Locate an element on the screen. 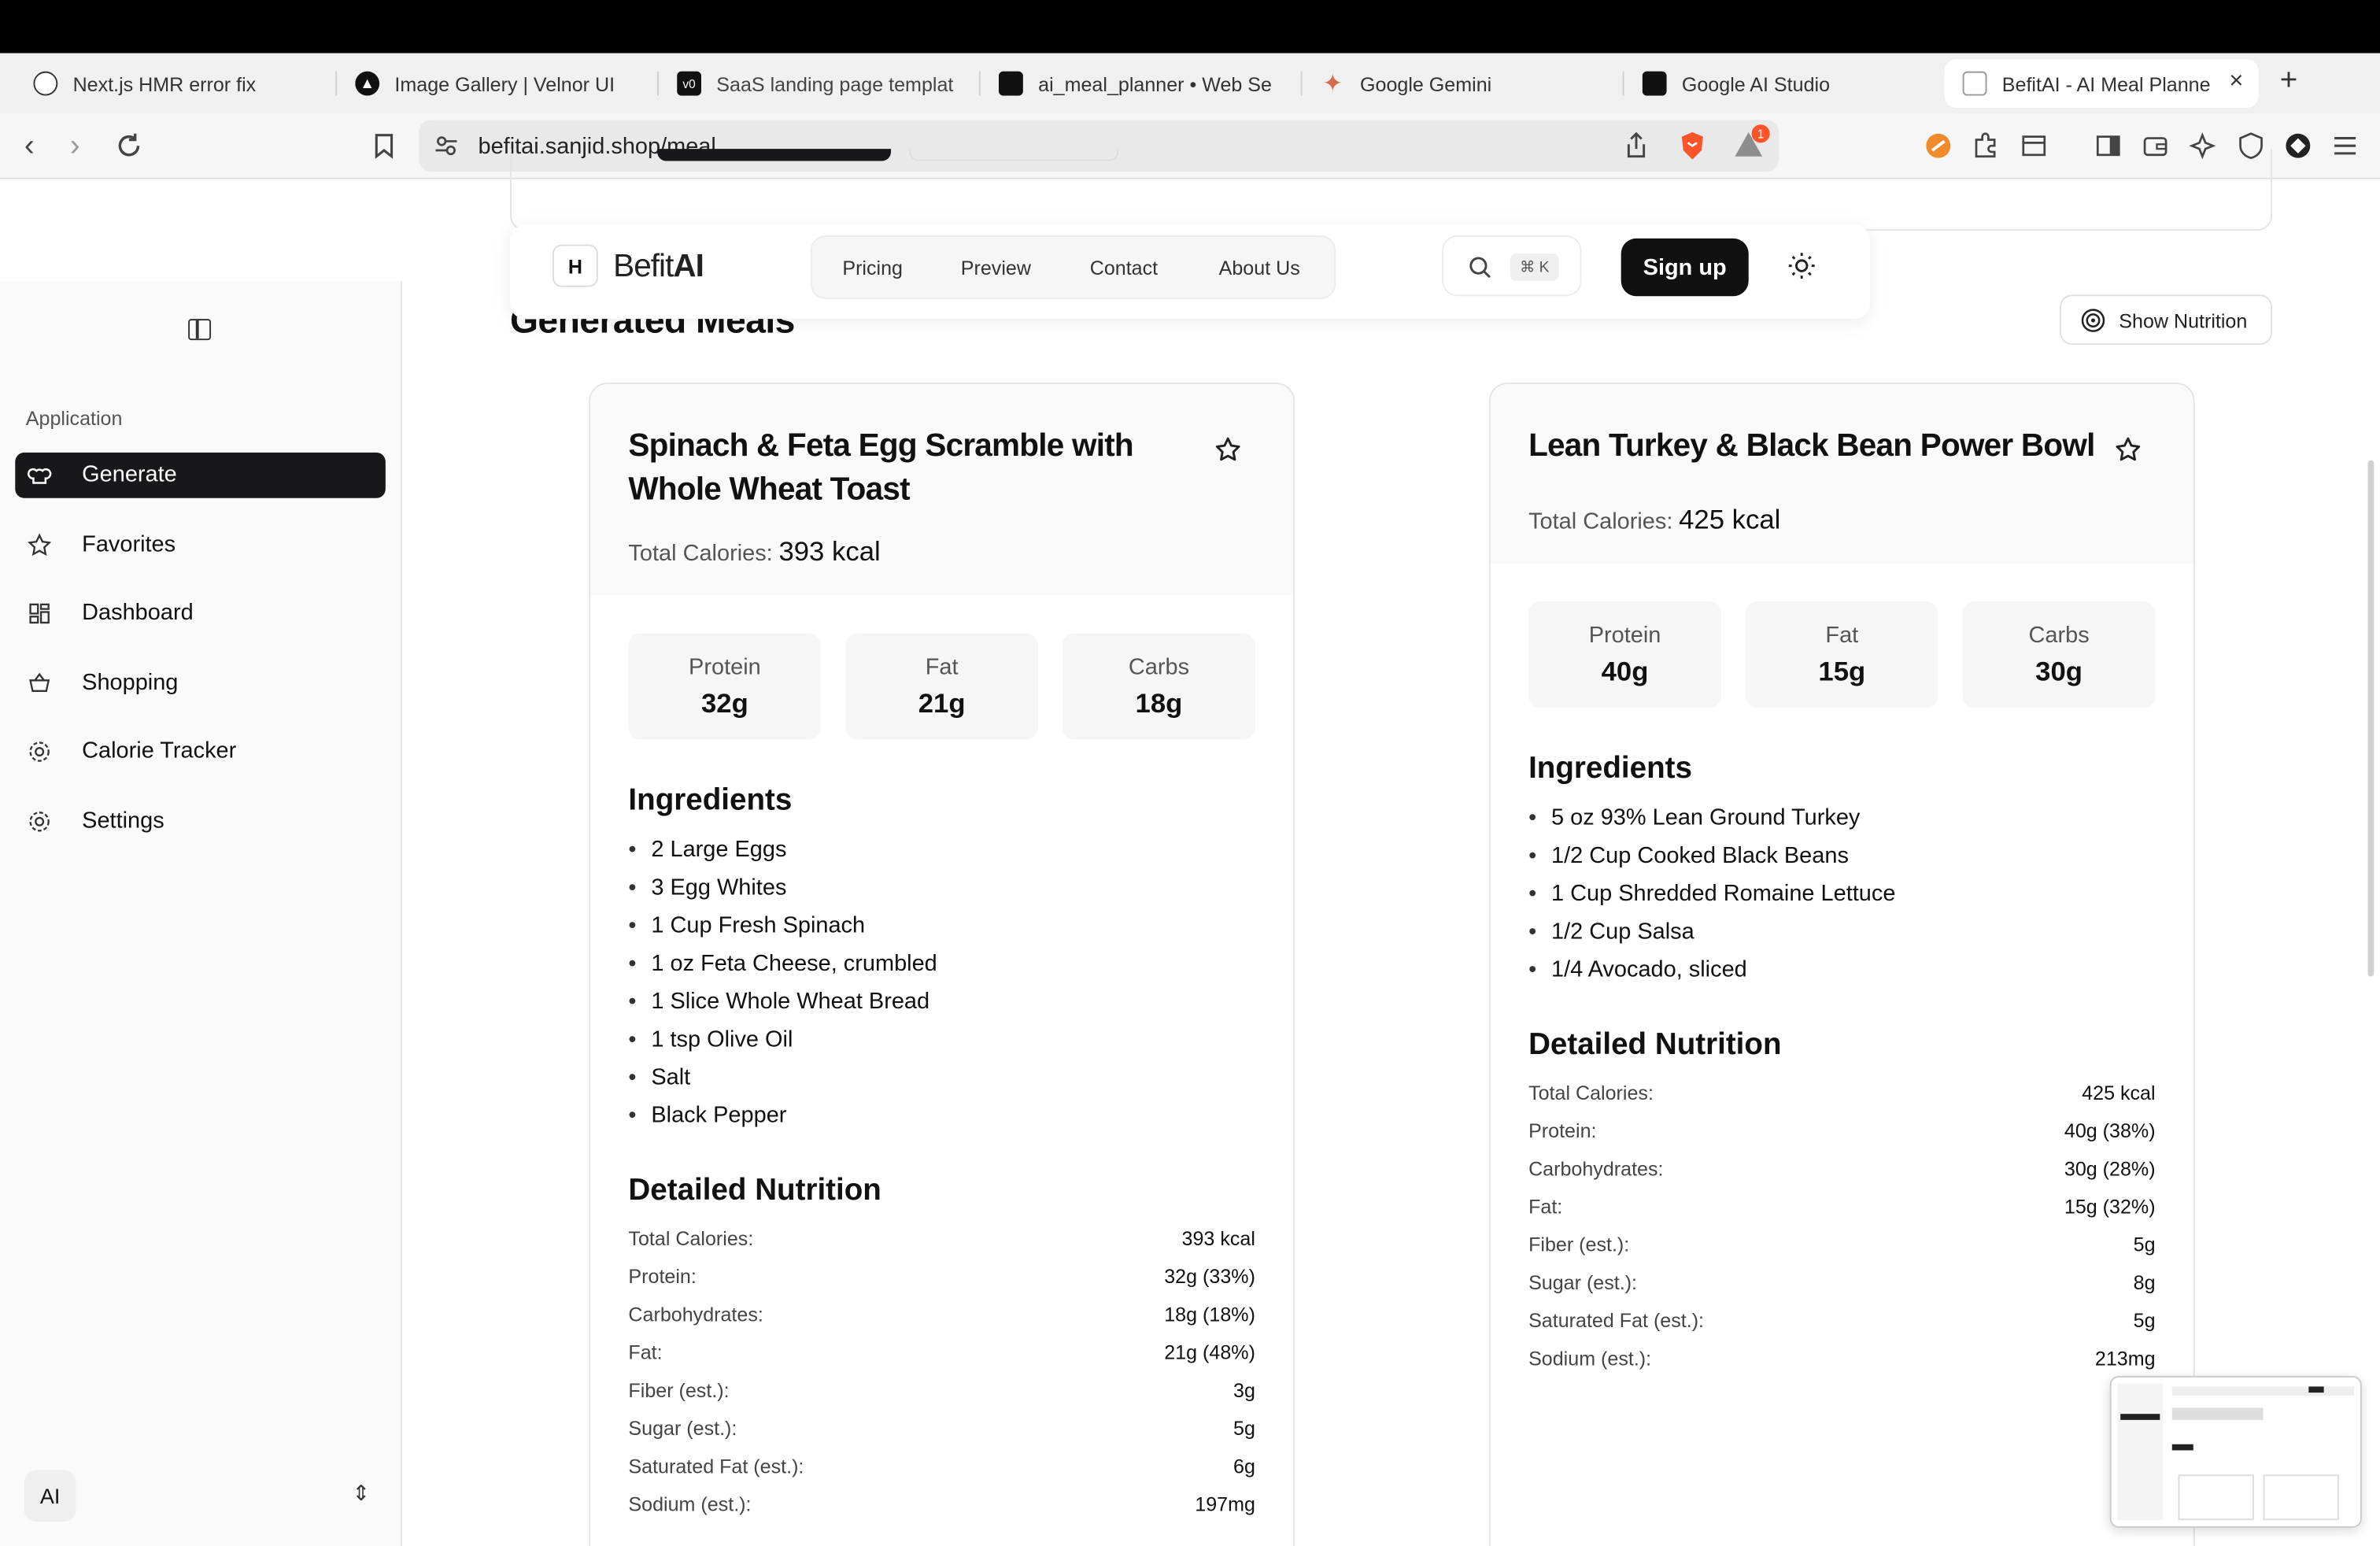 This screenshot has height=1546, width=2380. nutrition-value: 21g (48%) is located at coordinates (1209, 1352).